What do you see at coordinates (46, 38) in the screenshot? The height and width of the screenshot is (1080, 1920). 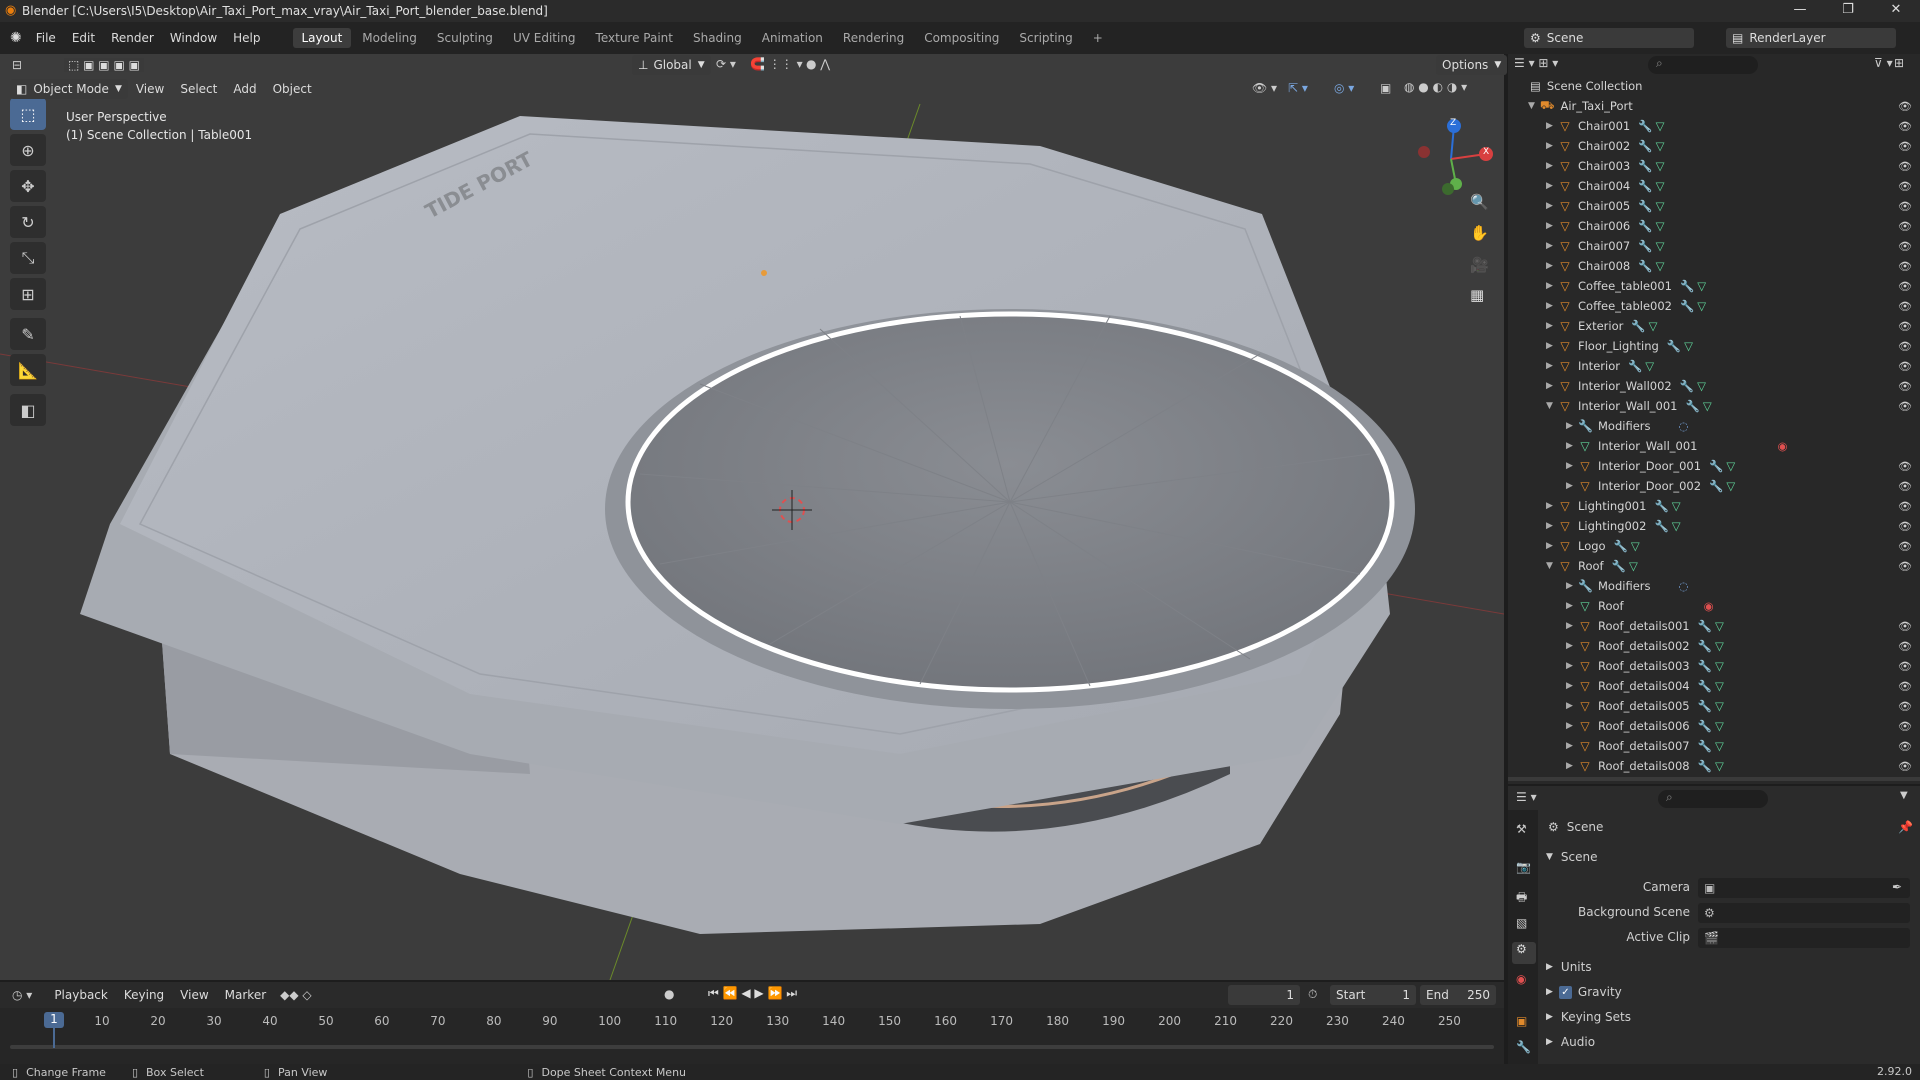 I see `menu-file: File` at bounding box center [46, 38].